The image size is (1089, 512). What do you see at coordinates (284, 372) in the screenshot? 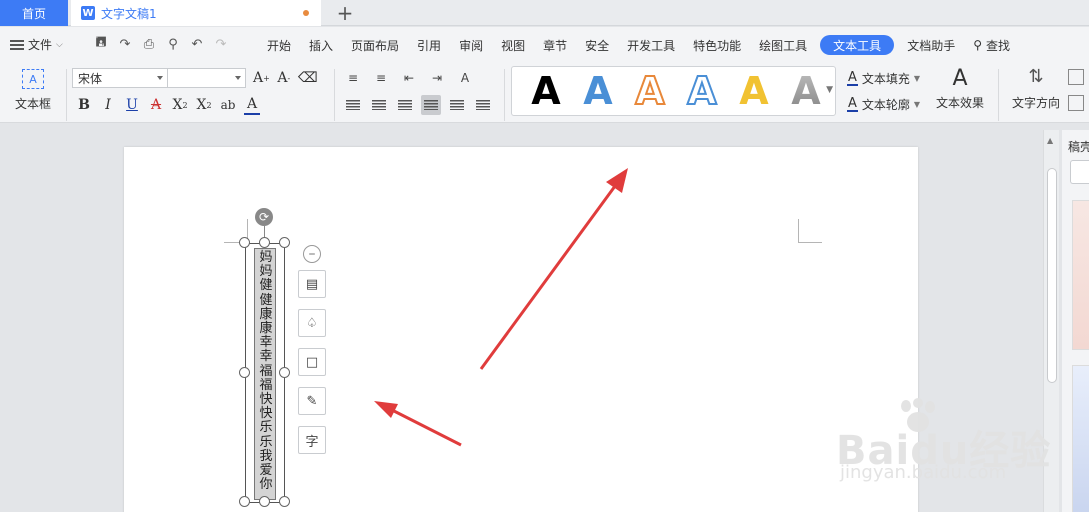
I see `resize-handle-right` at bounding box center [284, 372].